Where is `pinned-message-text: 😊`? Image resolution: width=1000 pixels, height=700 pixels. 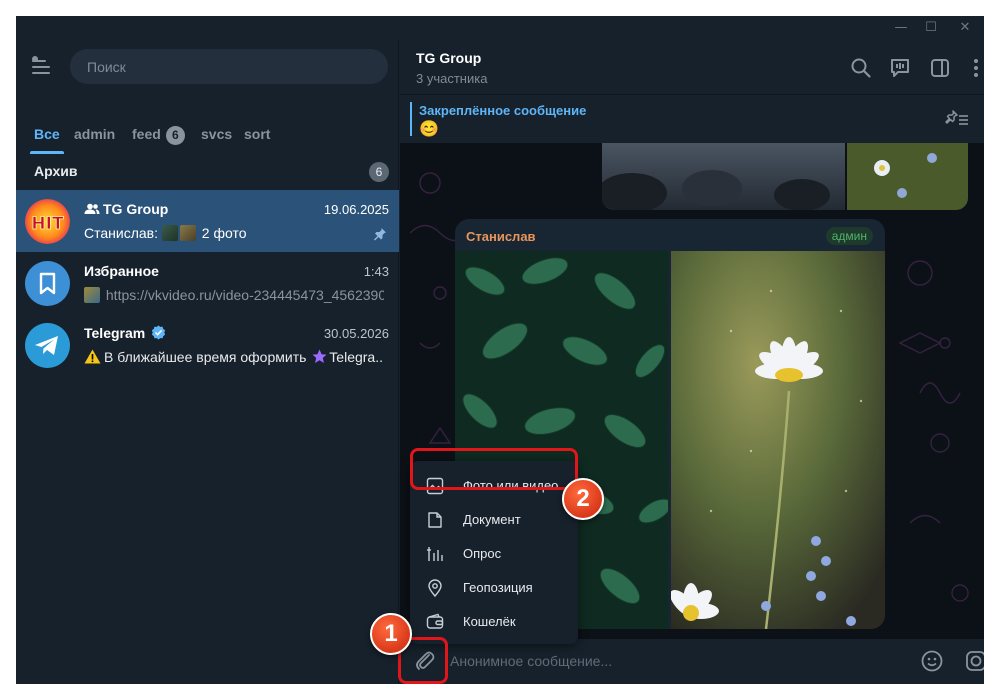 pinned-message-text: 😊 is located at coordinates (429, 129).